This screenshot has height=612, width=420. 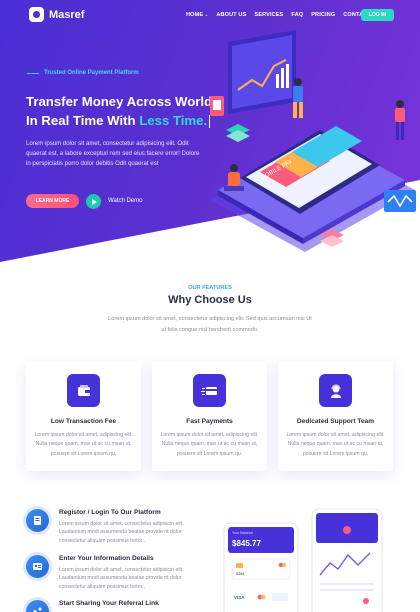 What do you see at coordinates (83, 120) in the screenshot?
I see `hero-title-line2: In Real Time With` at bounding box center [83, 120].